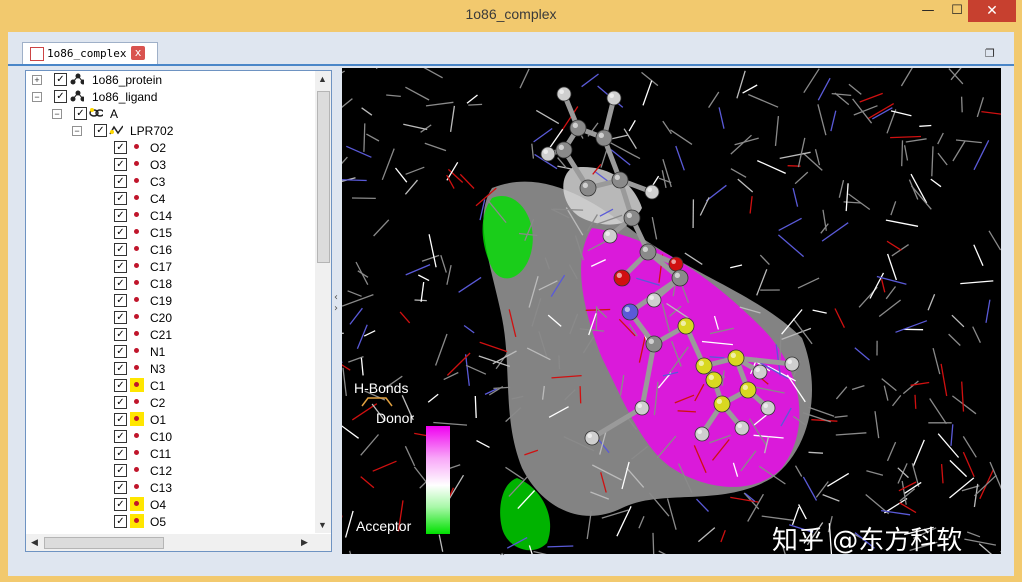 This screenshot has width=1022, height=582. Describe the element at coordinates (322, 79) in the screenshot. I see `scroll-up-icon: ▲` at that location.